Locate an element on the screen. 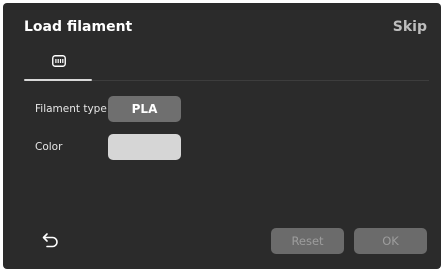 This screenshot has height=273, width=446. tab-divider is located at coordinates (260, 80).